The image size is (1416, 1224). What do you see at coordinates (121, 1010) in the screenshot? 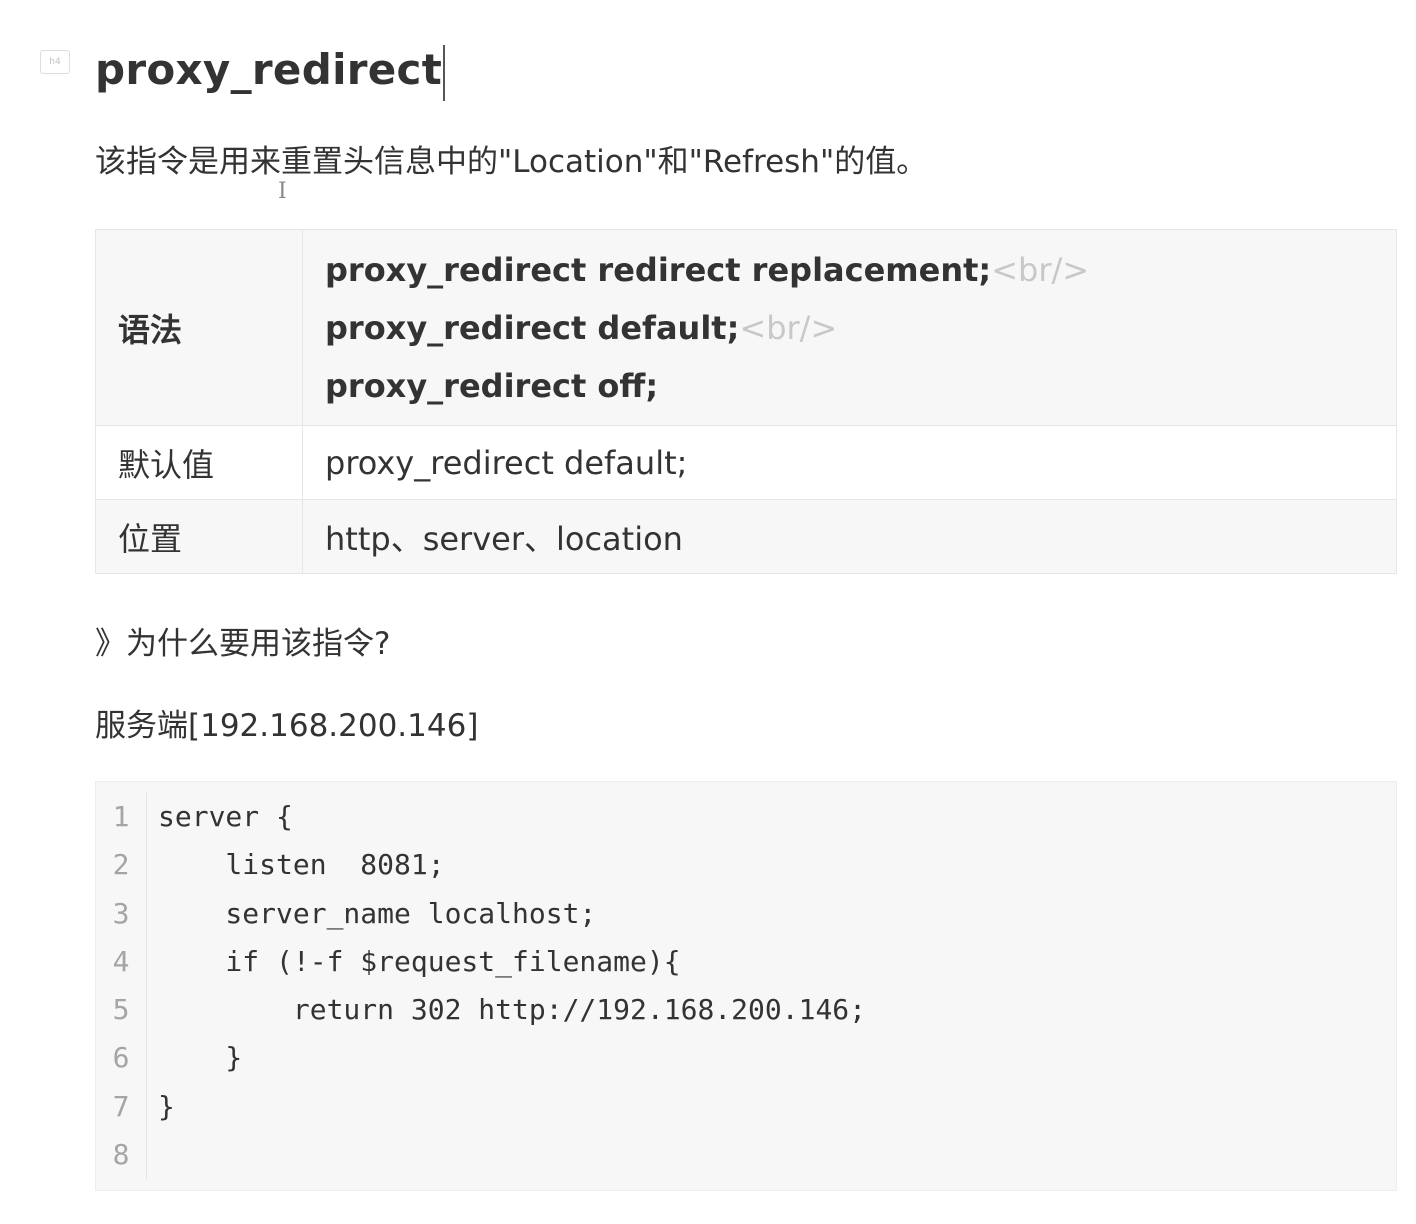
I see `line-number: 5` at bounding box center [121, 1010].